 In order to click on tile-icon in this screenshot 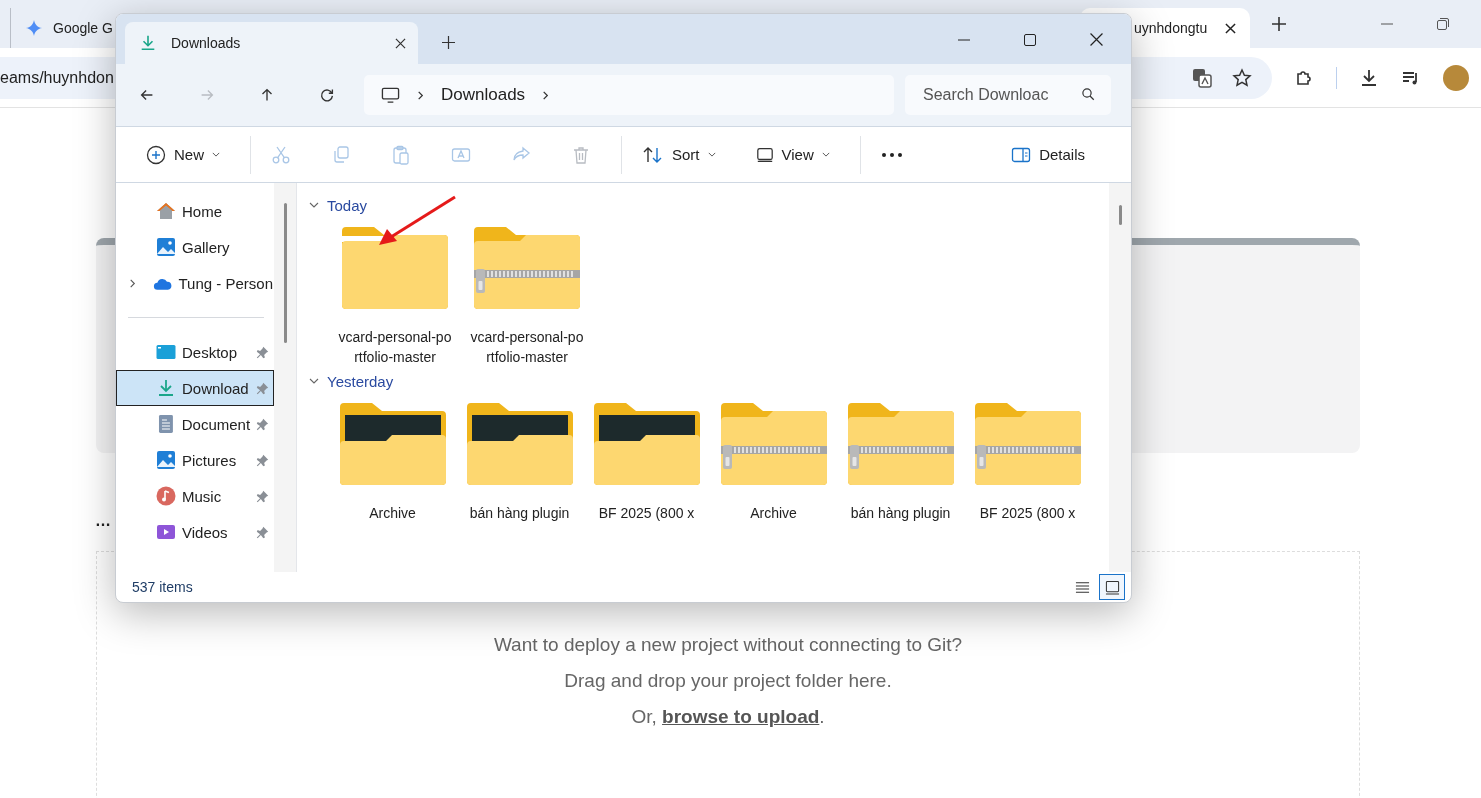, I will do `click(1112, 587)`.